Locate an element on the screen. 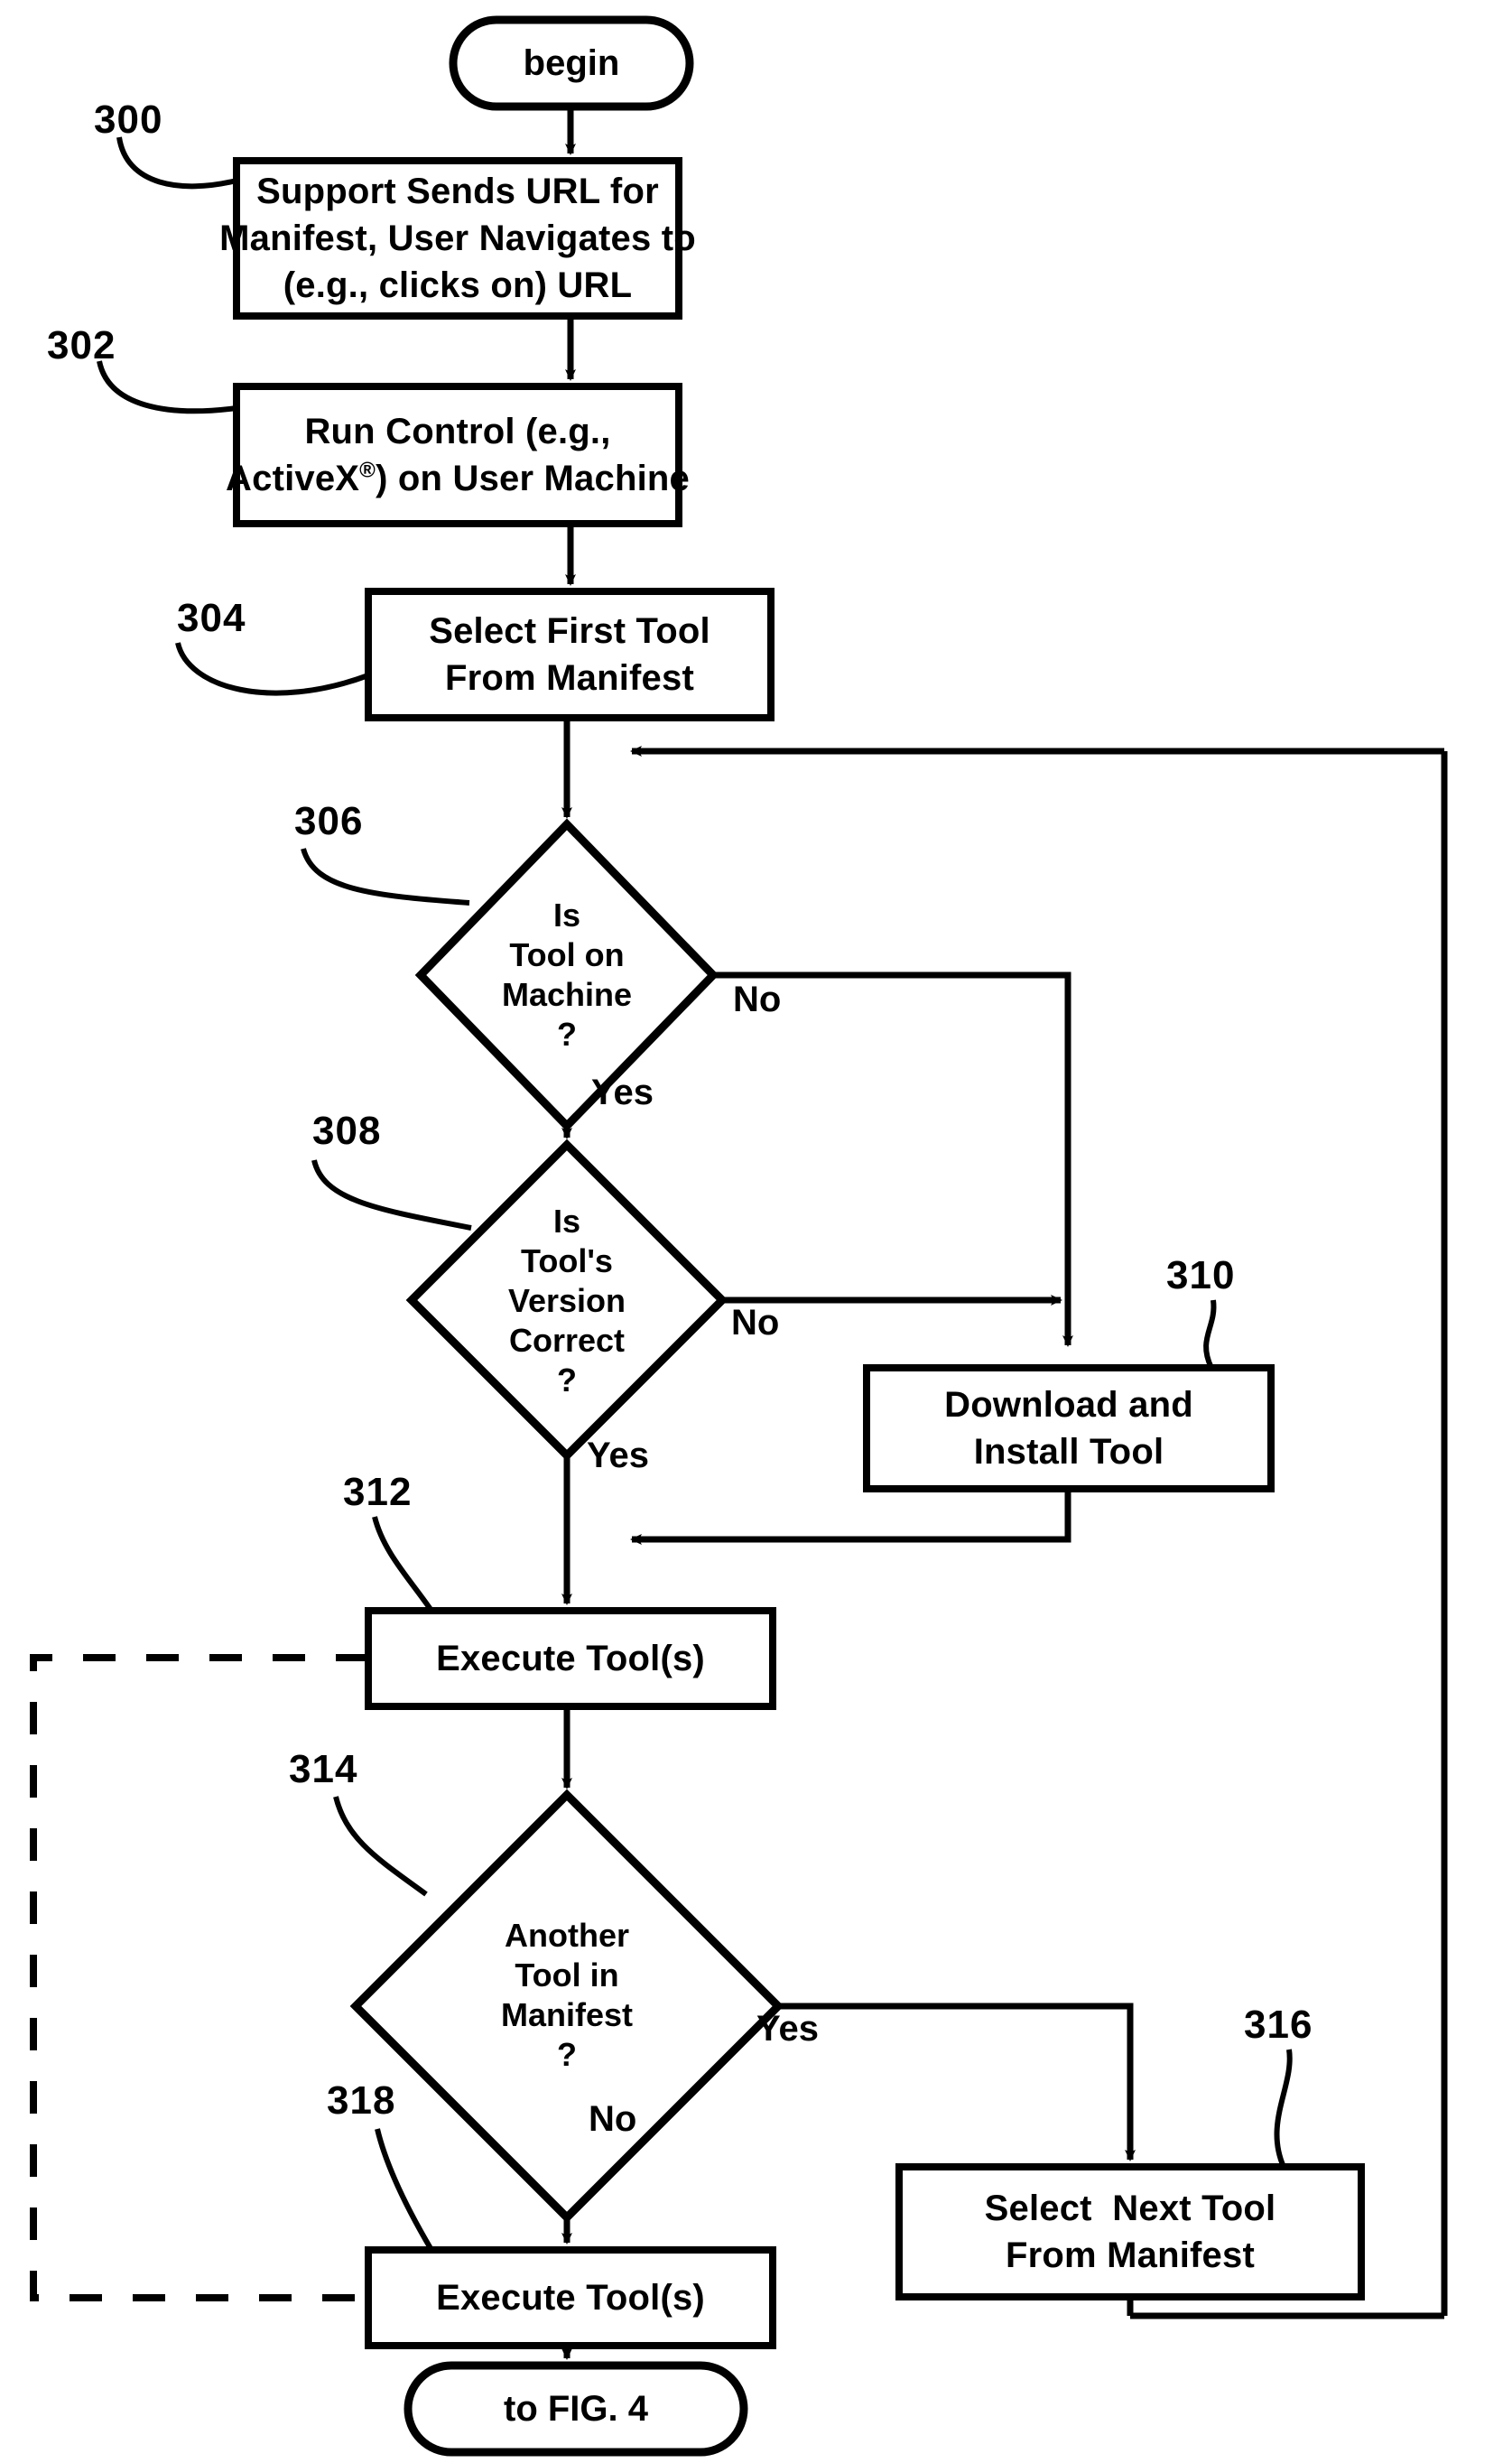  end-terminator-shape is located at coordinates (576, 2409).